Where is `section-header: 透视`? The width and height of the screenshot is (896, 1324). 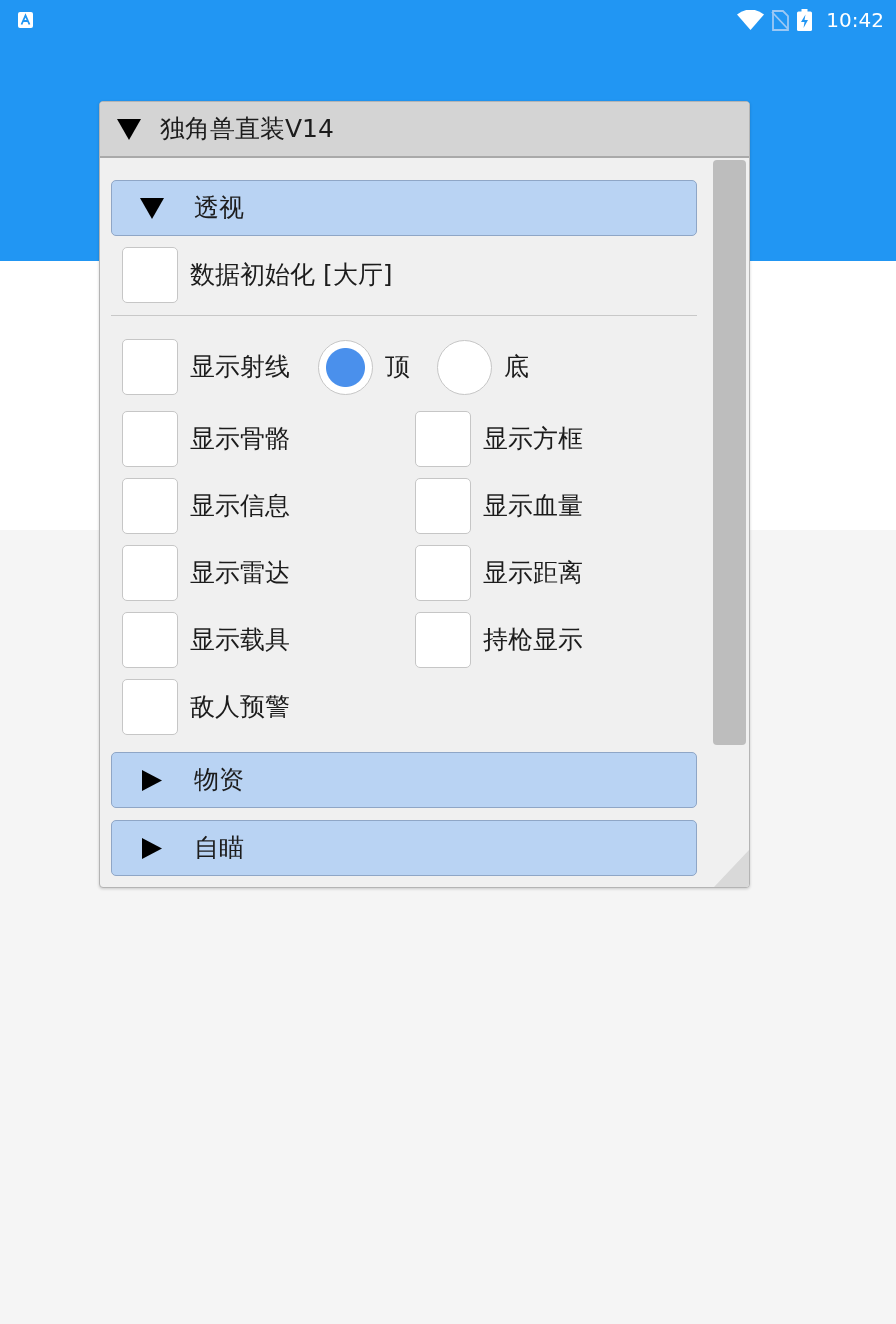
section-header: 透视 is located at coordinates (404, 208).